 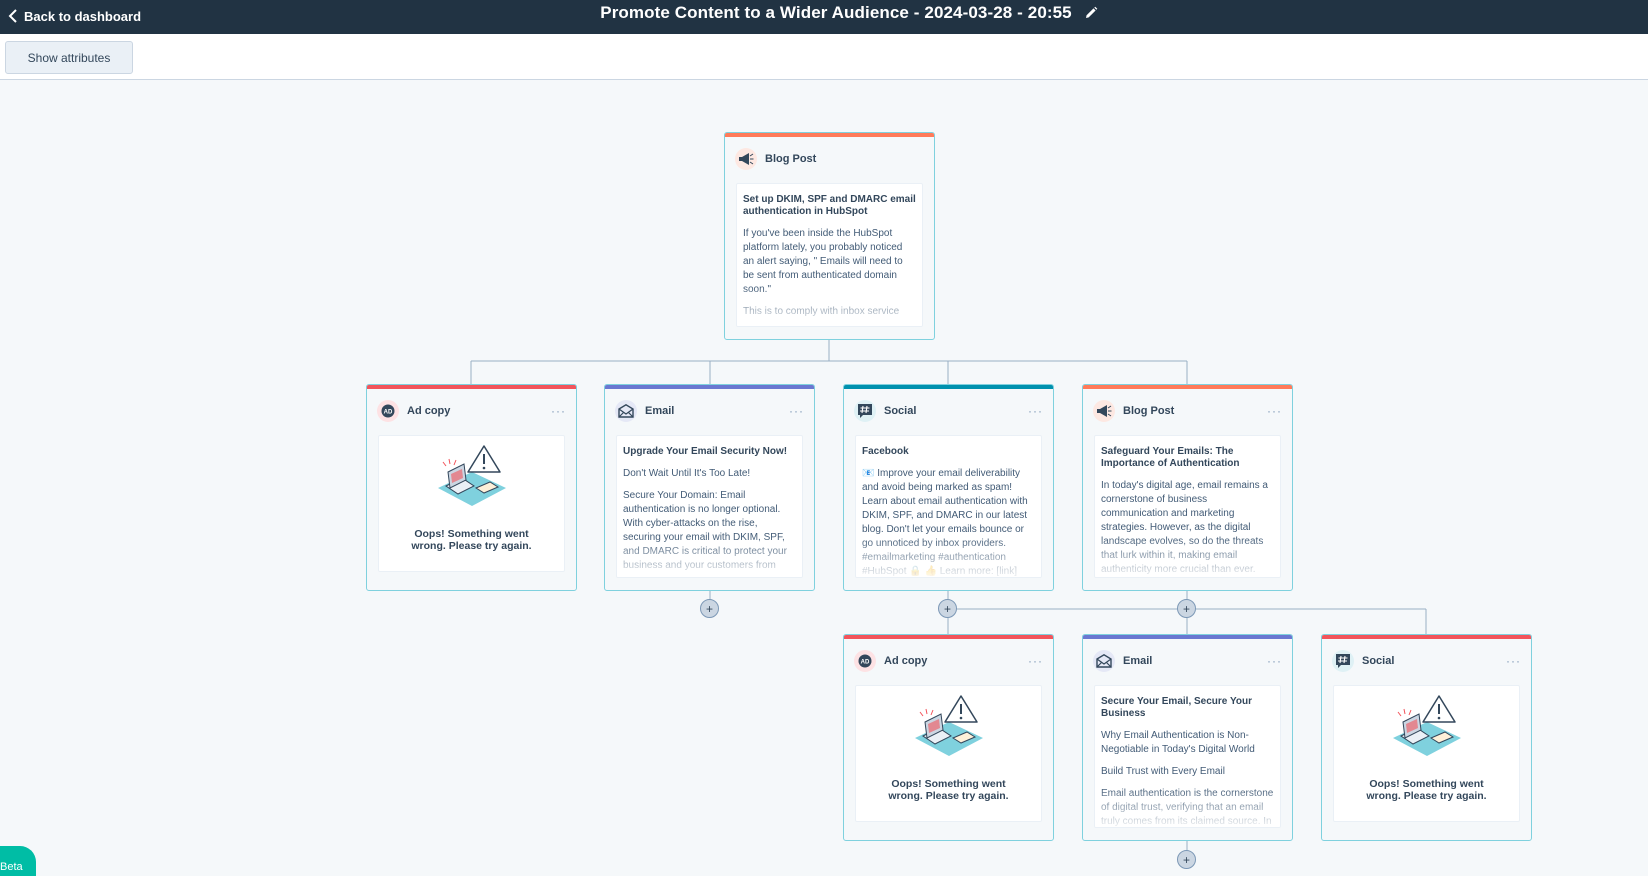 What do you see at coordinates (69, 57) in the screenshot?
I see `show-attributes-button: Show attributes` at bounding box center [69, 57].